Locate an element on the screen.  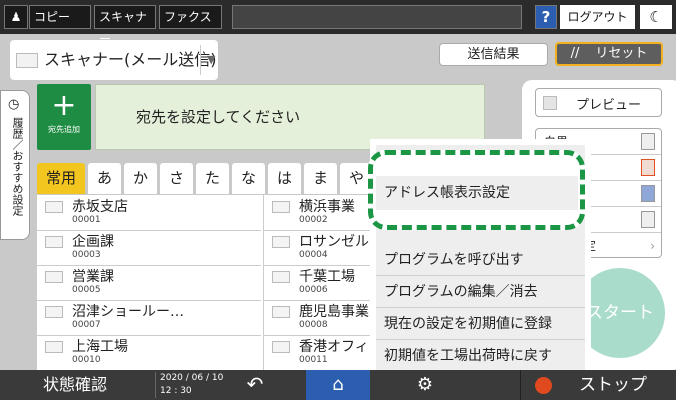
history-recommend-tab: ◷ 履歴／おすすめ設定 is located at coordinates (15, 165).